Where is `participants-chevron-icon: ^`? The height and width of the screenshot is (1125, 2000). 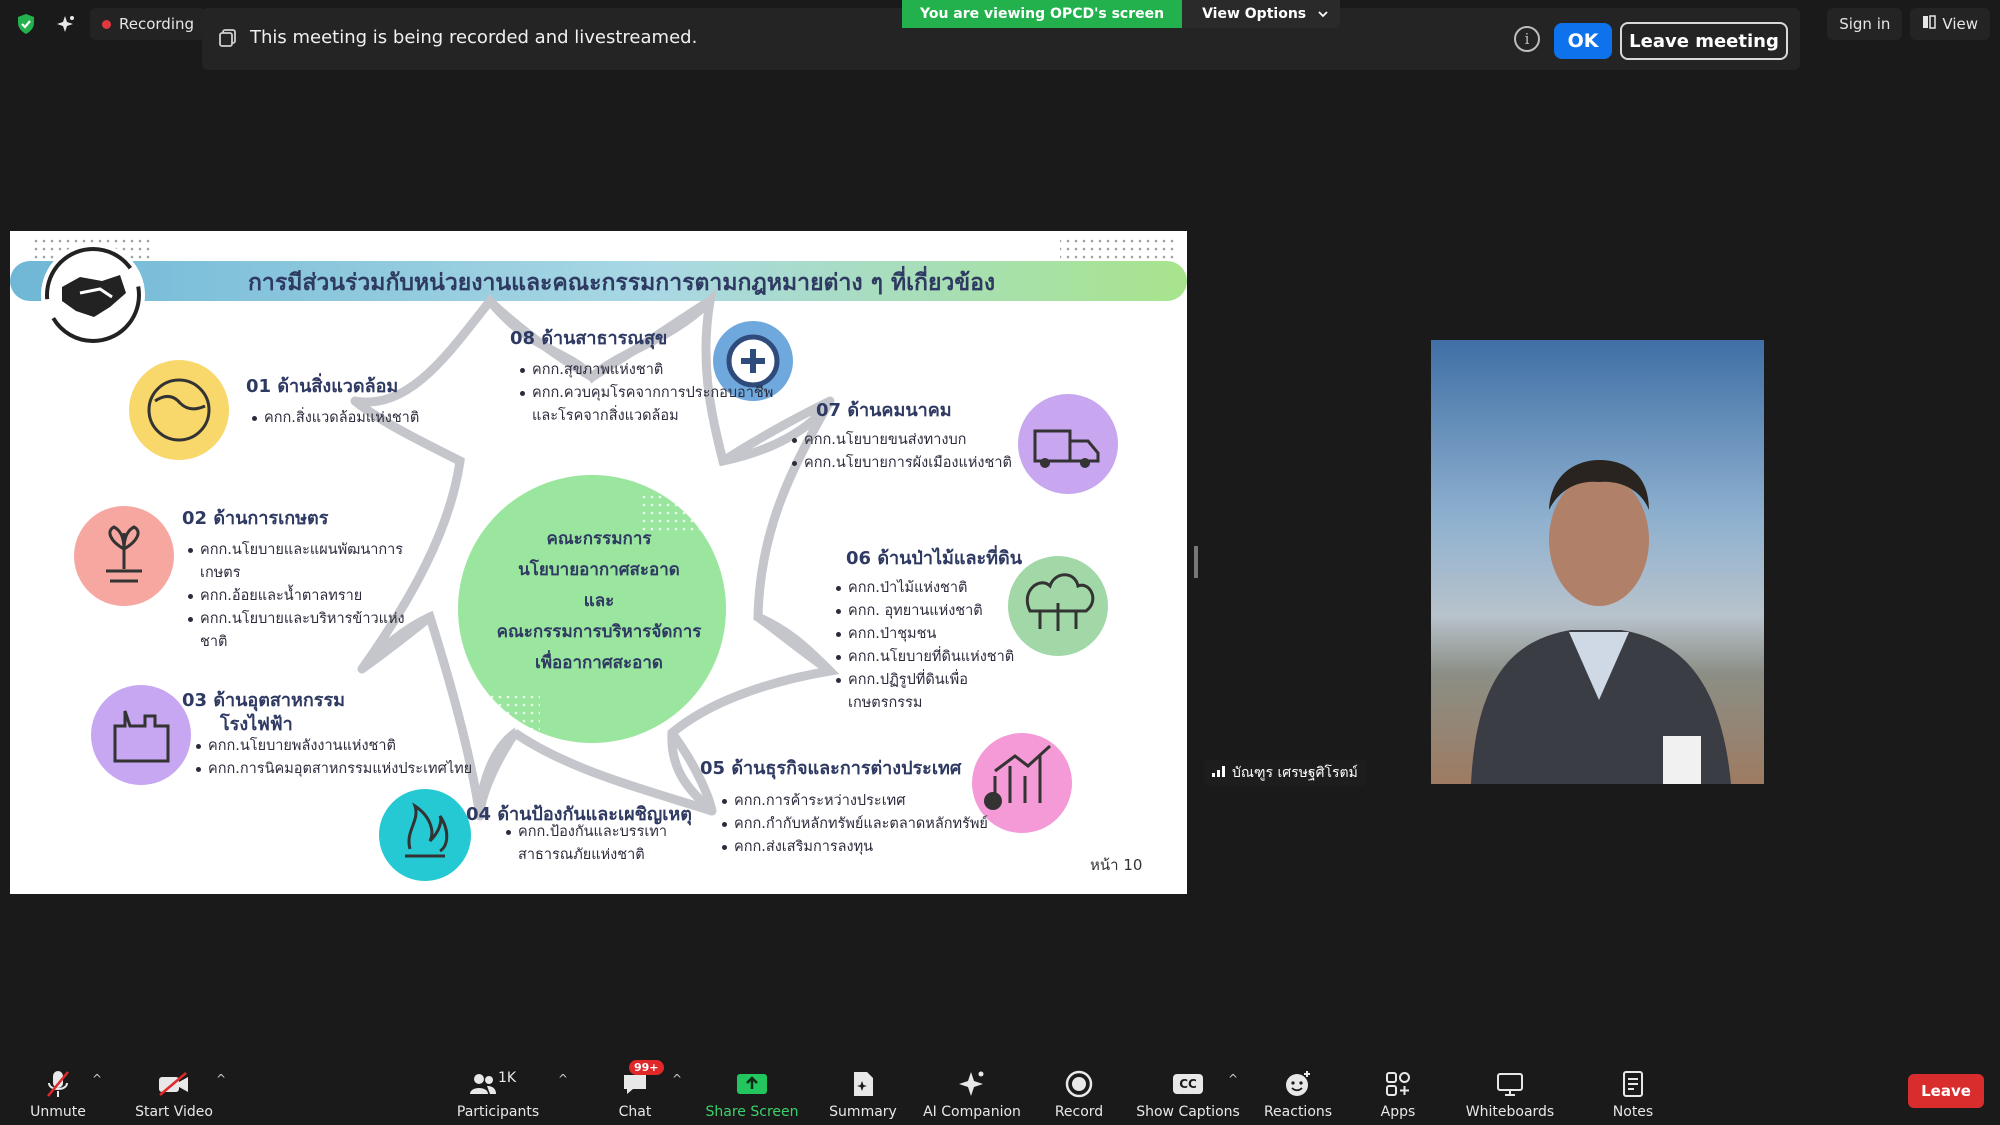
participants-chevron-icon: ^ is located at coordinates (563, 1079).